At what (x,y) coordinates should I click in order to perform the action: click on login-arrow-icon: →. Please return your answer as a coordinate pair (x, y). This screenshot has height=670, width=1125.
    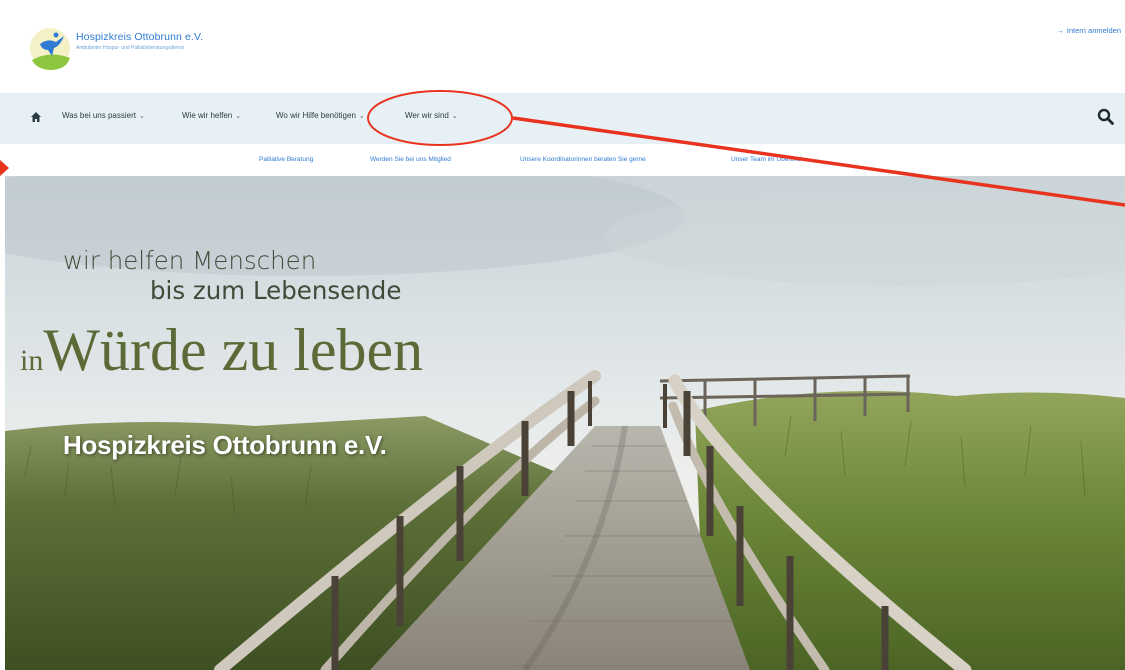
    Looking at the image, I should click on (1060, 30).